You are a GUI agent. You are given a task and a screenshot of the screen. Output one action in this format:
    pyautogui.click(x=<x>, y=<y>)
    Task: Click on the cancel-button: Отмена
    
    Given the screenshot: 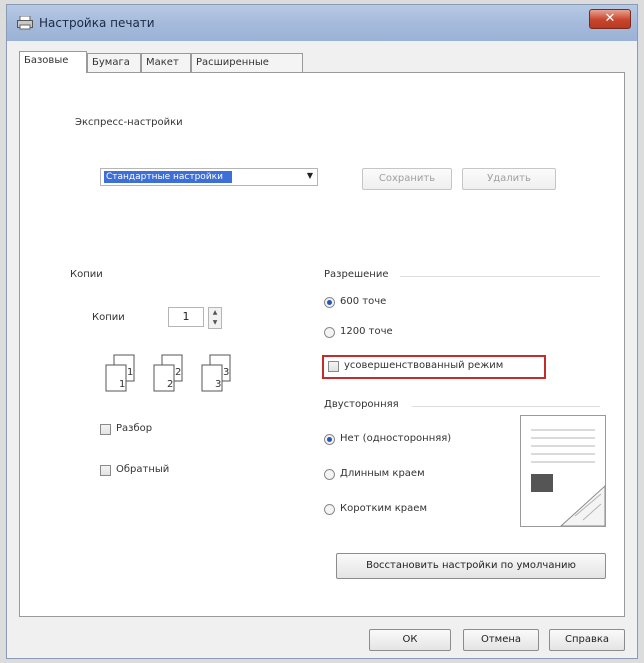 What is the action you would take?
    pyautogui.click(x=501, y=640)
    